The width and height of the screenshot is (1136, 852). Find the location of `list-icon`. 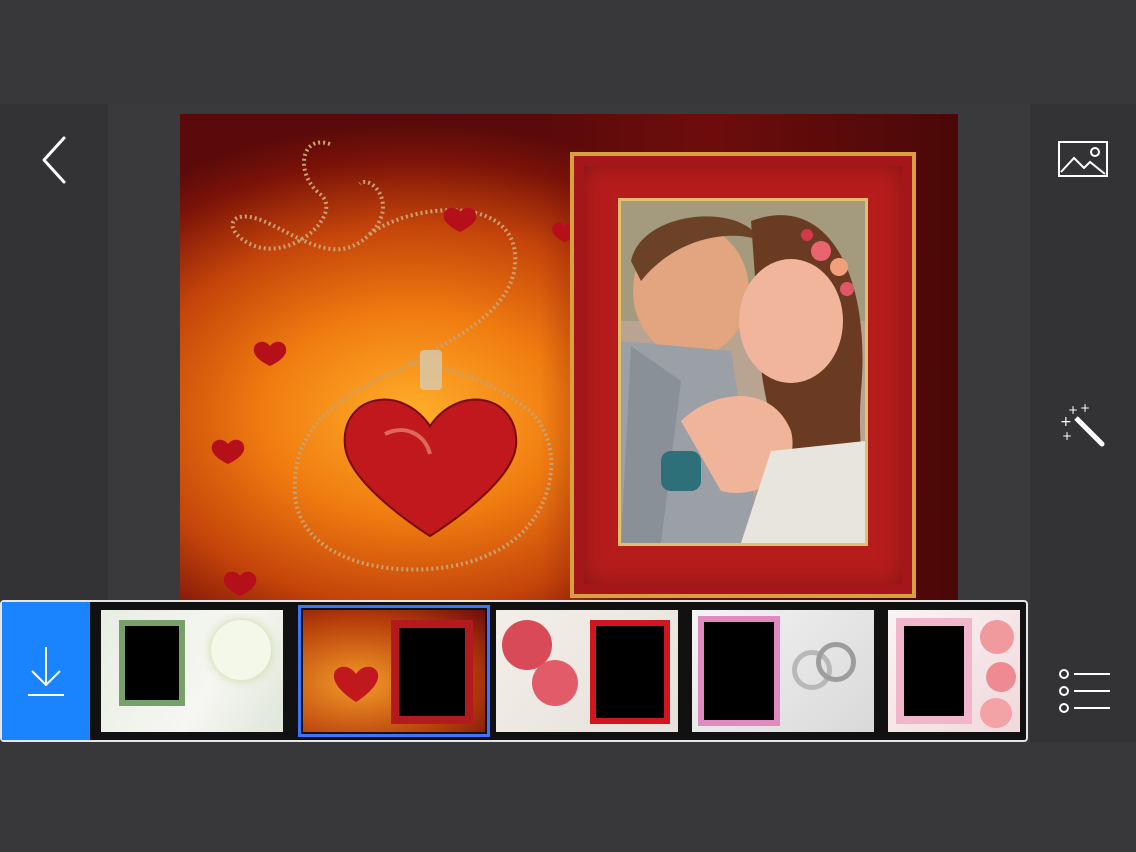

list-icon is located at coordinates (1084, 691).